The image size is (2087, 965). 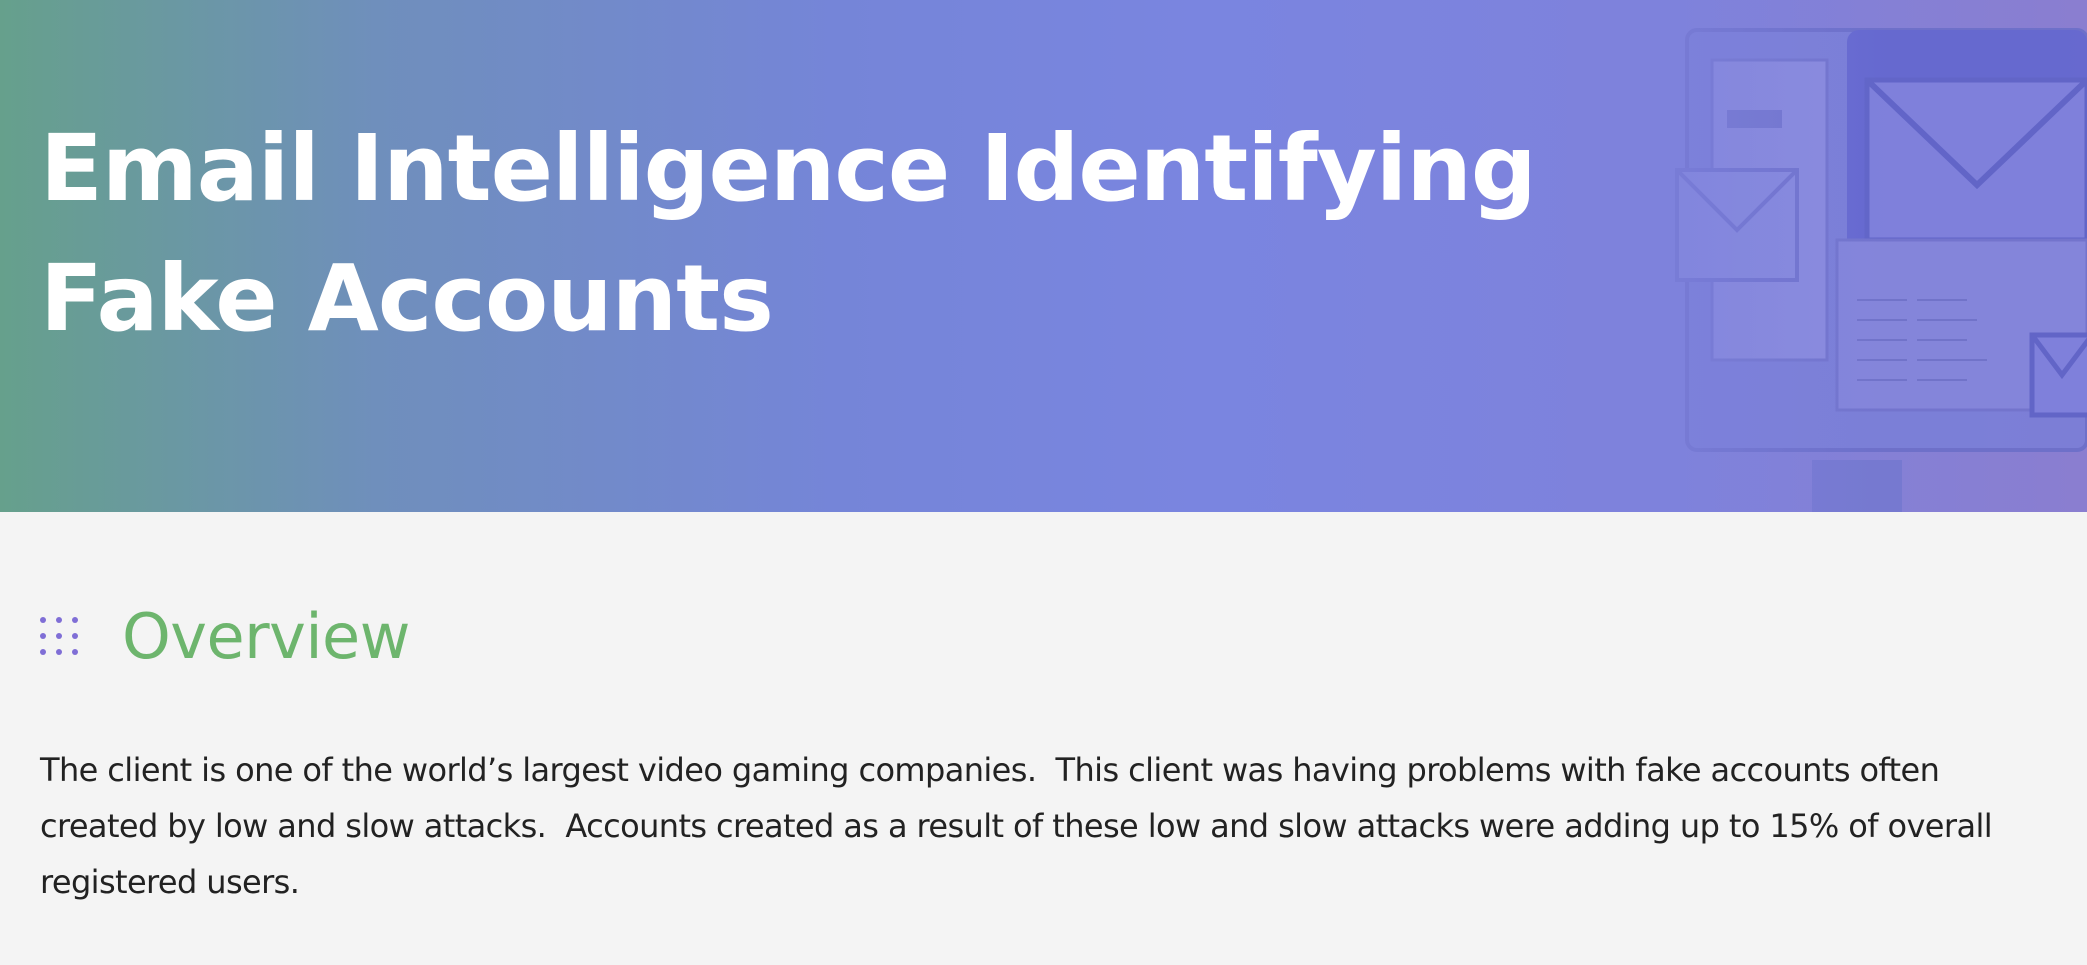 I want to click on overview-header: Overview, so click(x=225, y=636).